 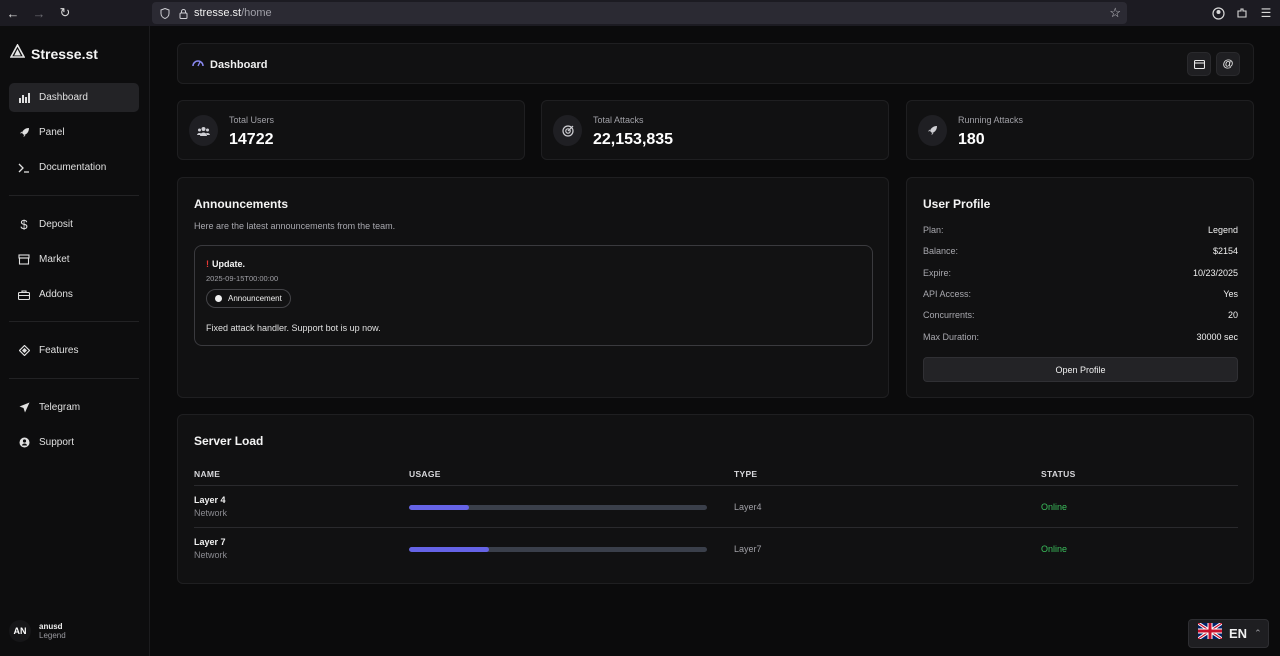 I want to click on column-header-status: STATUS, so click(x=1058, y=474).